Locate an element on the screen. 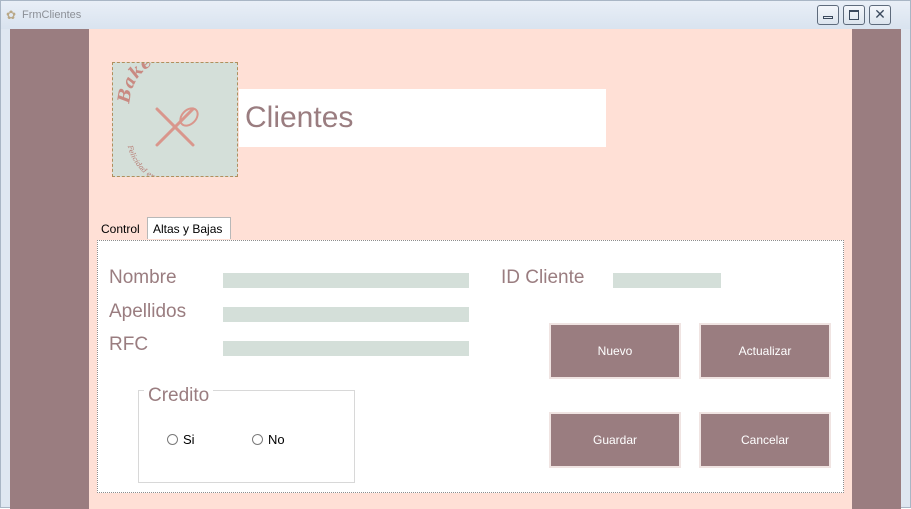  cancelar-button: Cancelar is located at coordinates (765, 440).